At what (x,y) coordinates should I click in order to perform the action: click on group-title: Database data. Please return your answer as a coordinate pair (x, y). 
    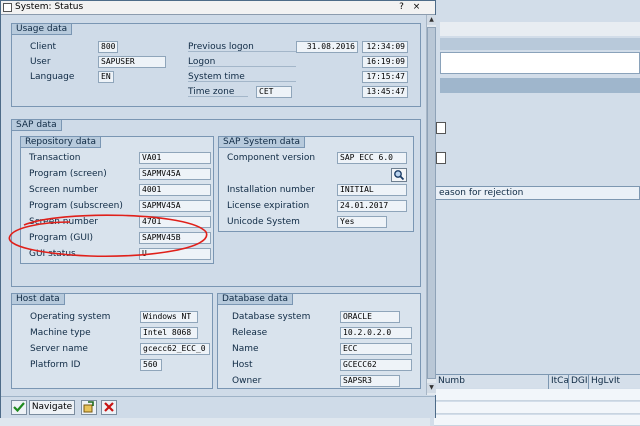
    Looking at the image, I should click on (255, 299).